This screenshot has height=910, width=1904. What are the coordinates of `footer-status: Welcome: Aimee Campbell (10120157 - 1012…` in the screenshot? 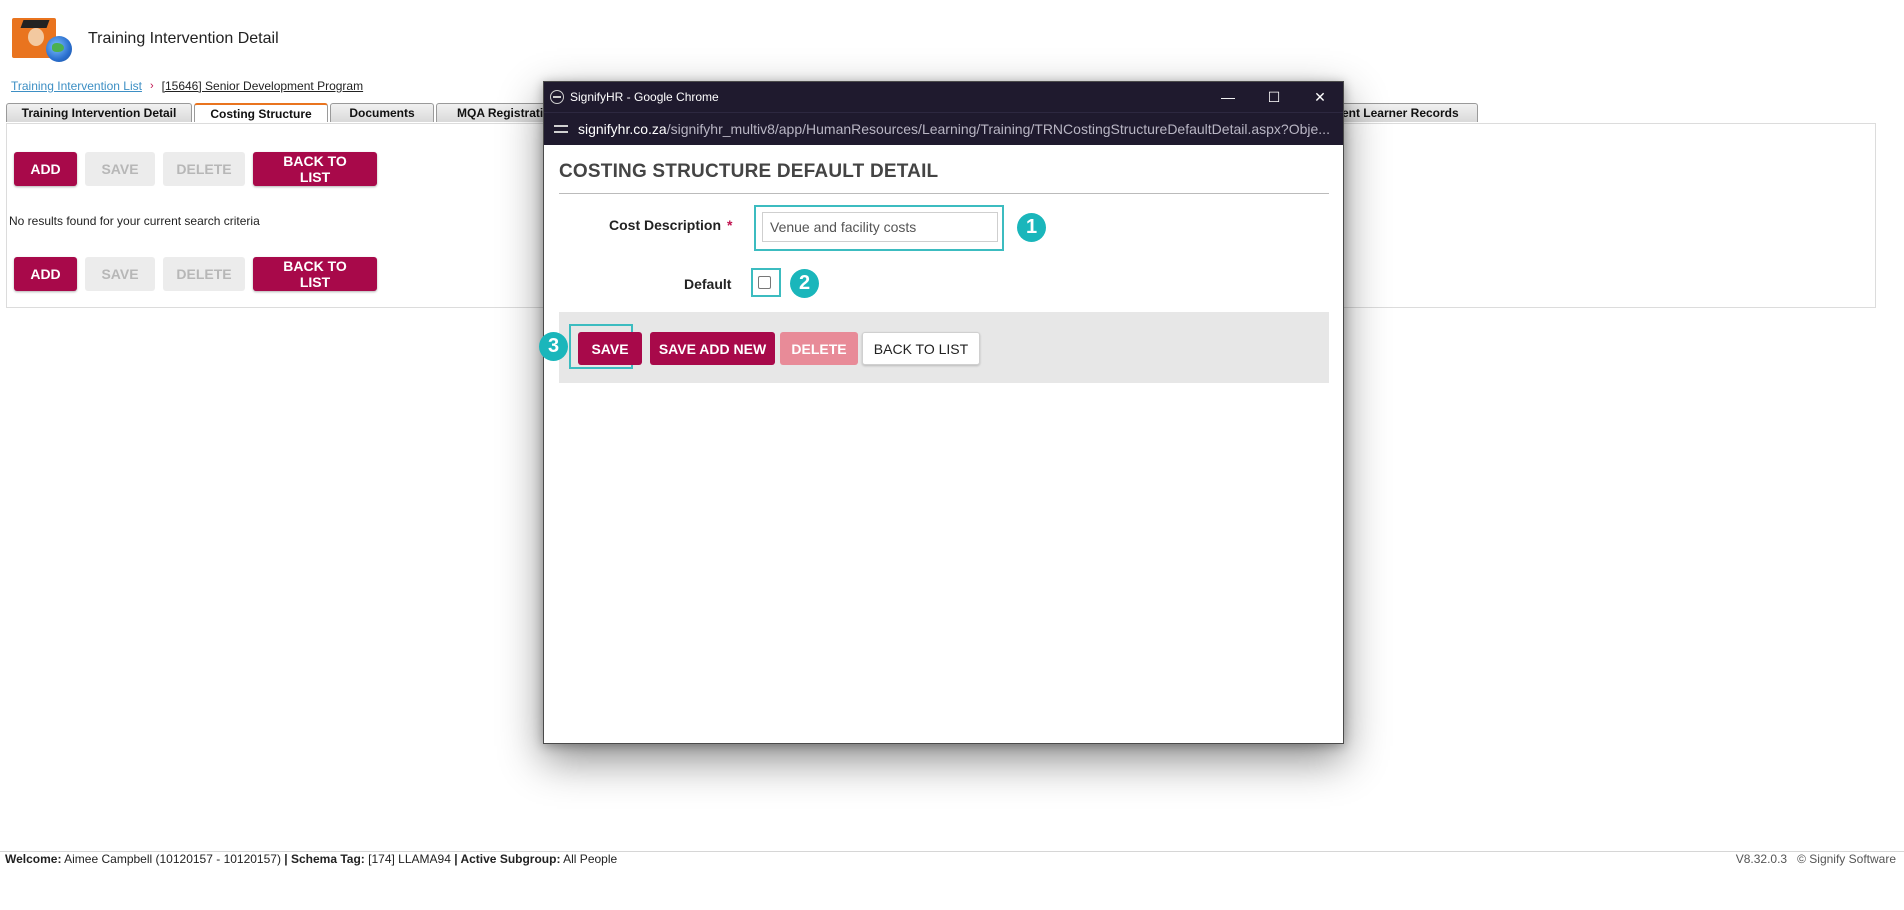 It's located at (311, 859).